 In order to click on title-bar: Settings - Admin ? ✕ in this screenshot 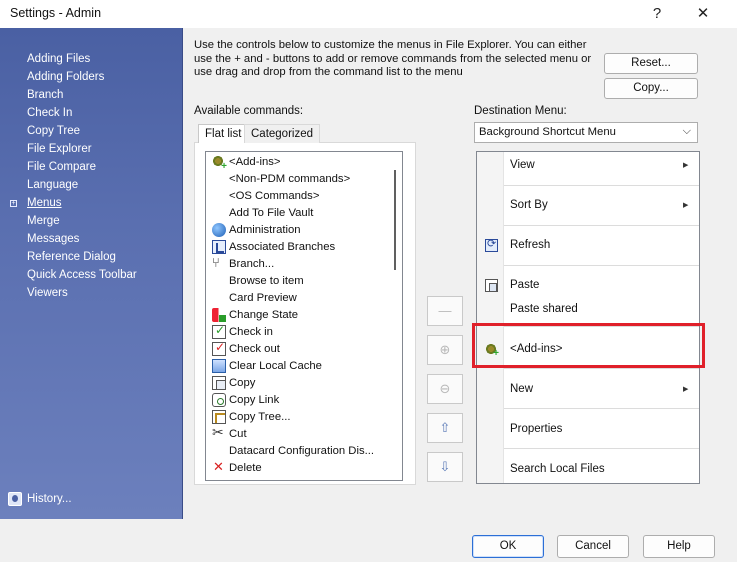, I will do `click(368, 14)`.